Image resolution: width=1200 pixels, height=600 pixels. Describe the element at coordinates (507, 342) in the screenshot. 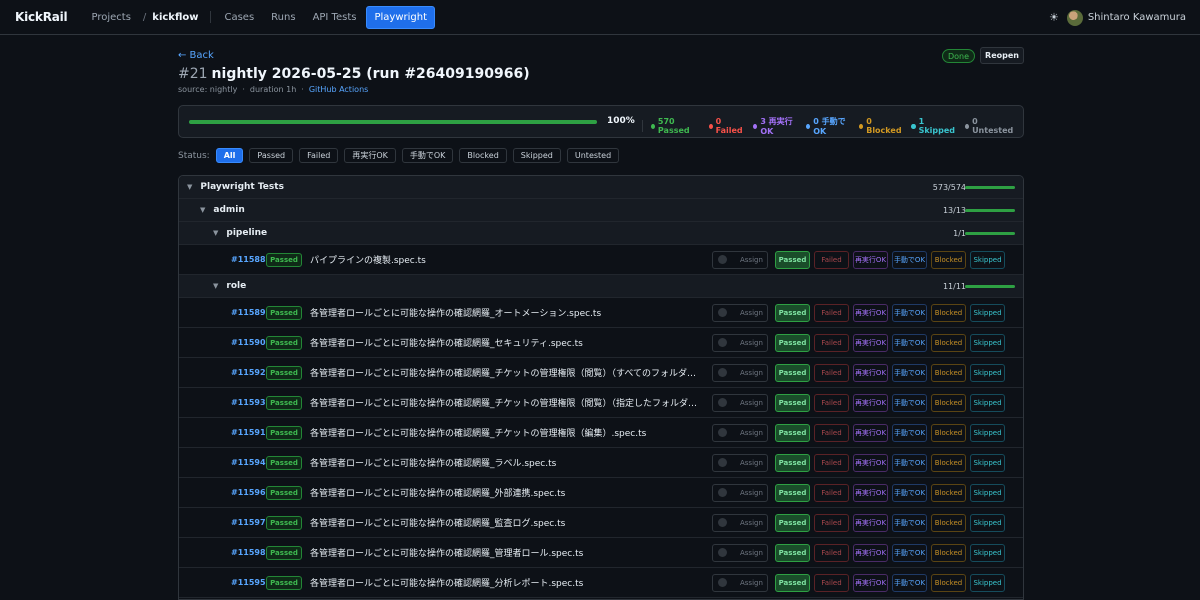

I see `case-name: 各管理者ロールごとに可能な操作の確認網羅_セキュリティ.spec.ts` at that location.